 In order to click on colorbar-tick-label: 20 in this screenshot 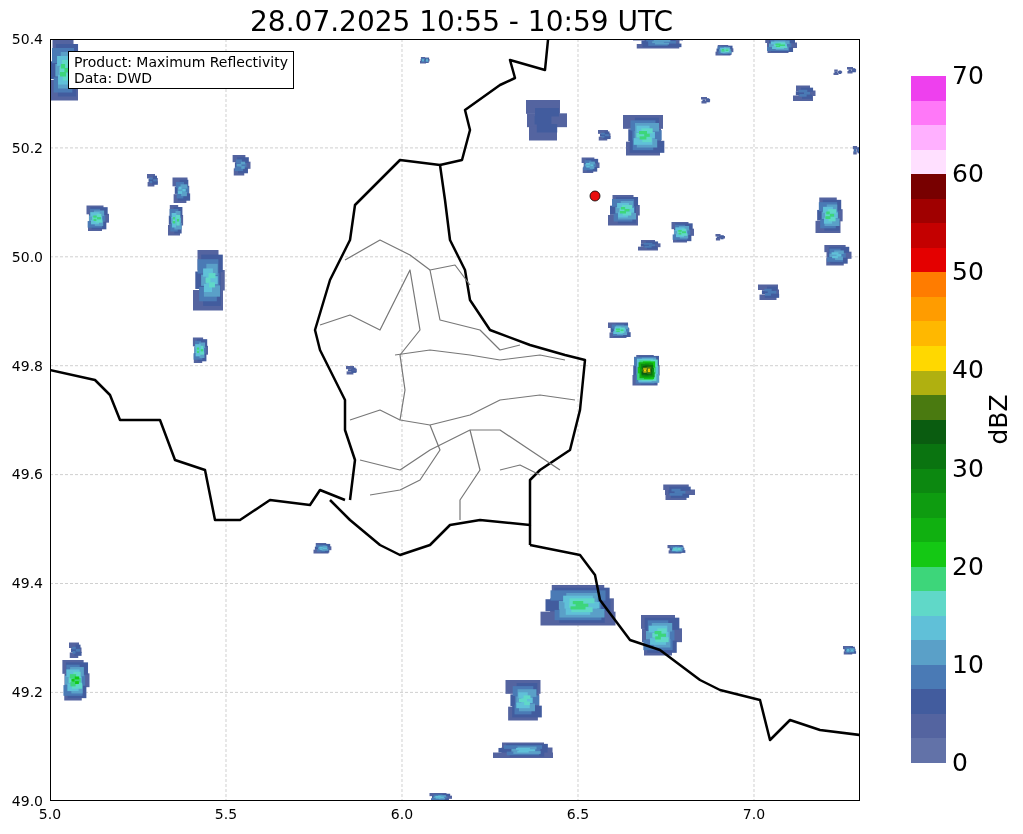, I will do `click(968, 566)`.